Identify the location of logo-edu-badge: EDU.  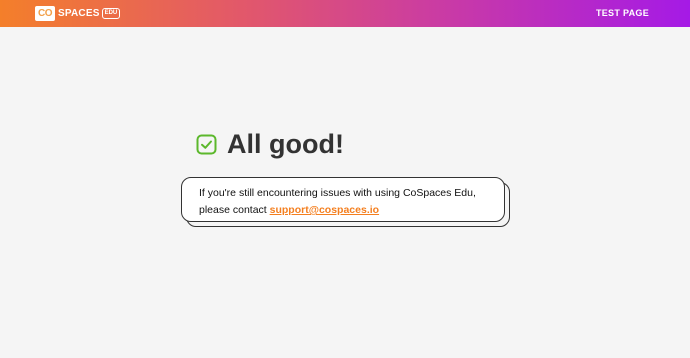
(111, 13).